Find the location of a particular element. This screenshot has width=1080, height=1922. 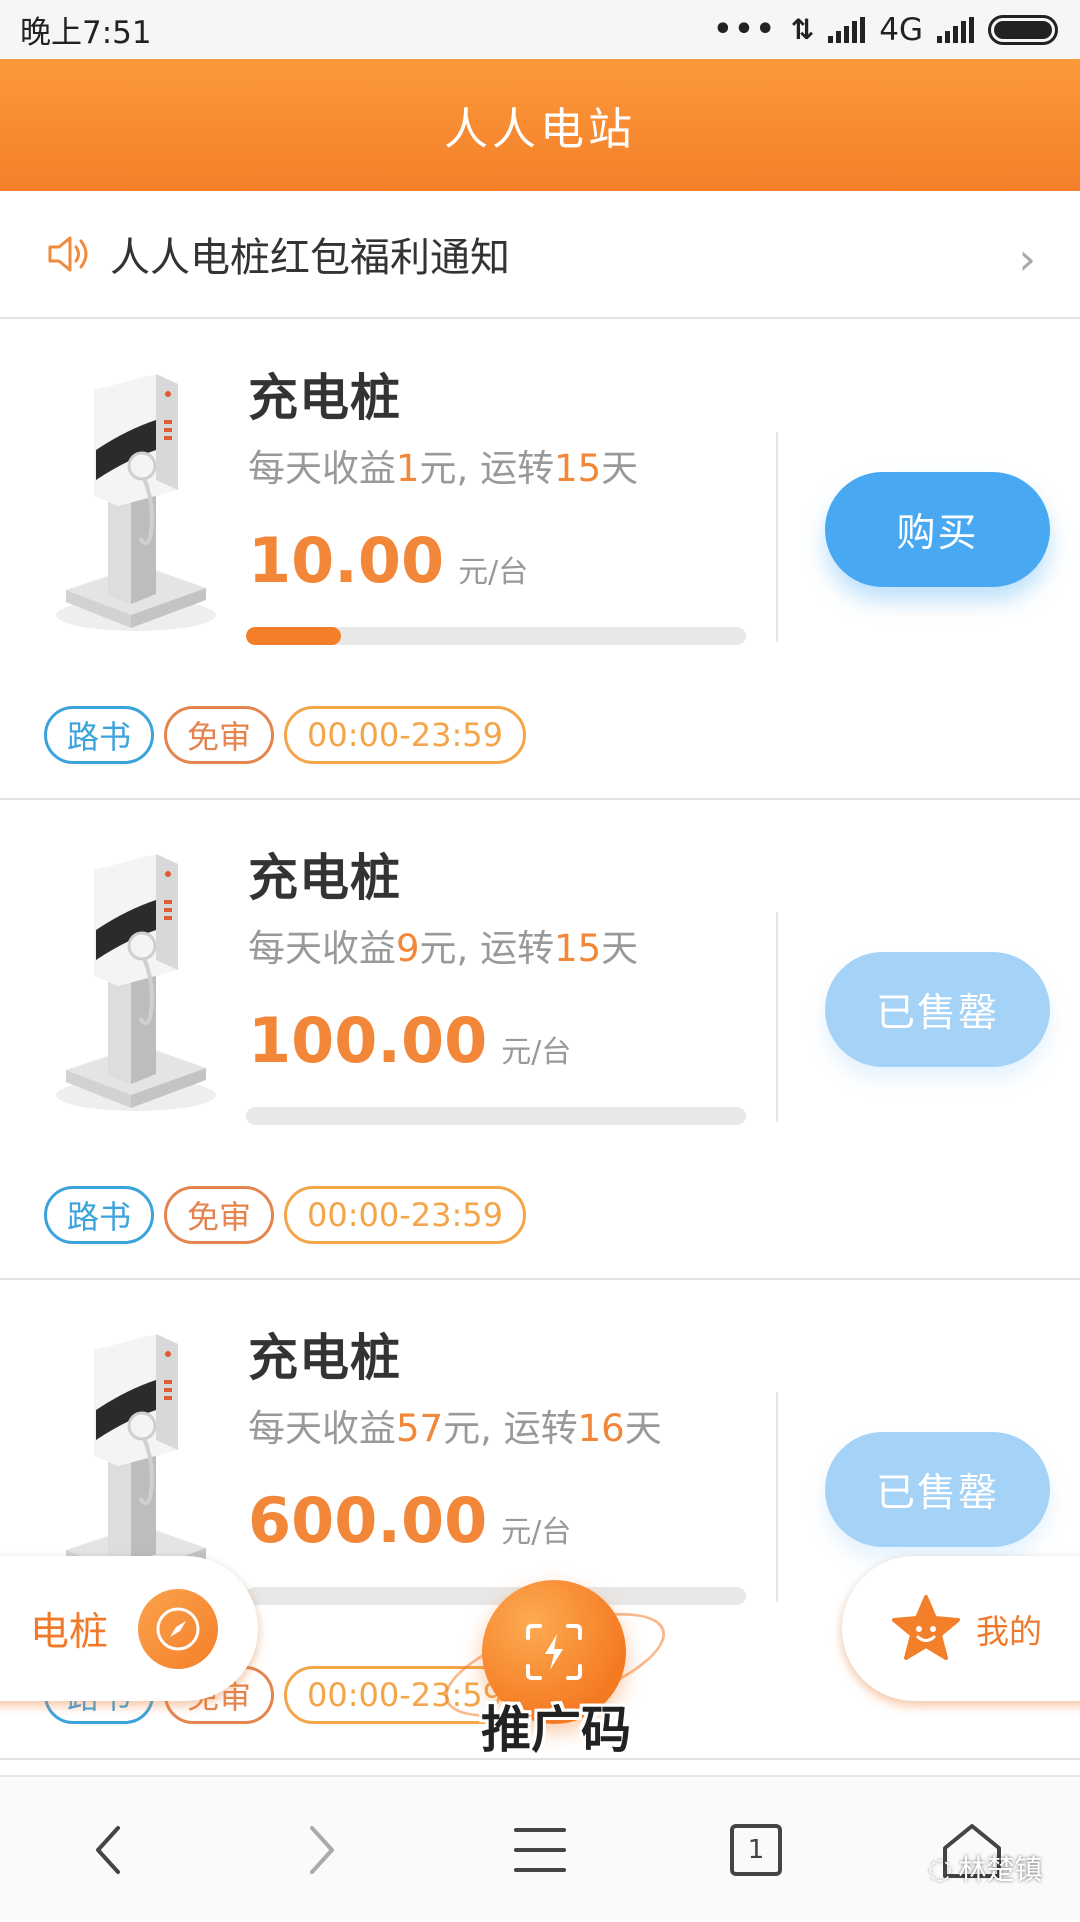

page-title: 人人电站 is located at coordinates (540, 129).